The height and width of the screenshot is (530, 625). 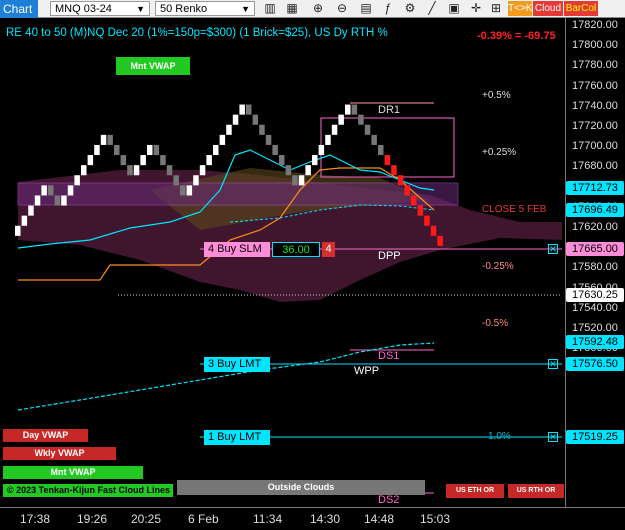 What do you see at coordinates (237, 249) in the screenshot?
I see `buy-slm-order: 4 Buy SLM` at bounding box center [237, 249].